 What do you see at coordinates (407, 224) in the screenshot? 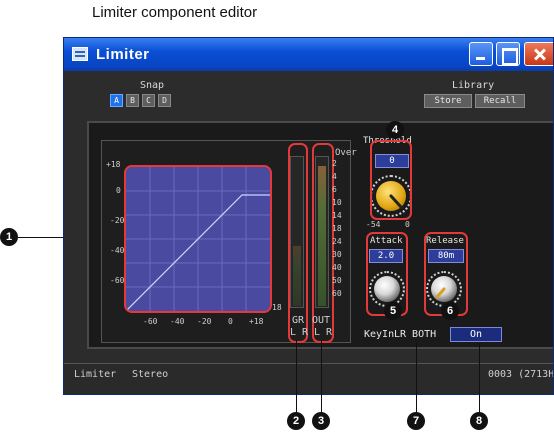
I see `threshold-max: 0` at bounding box center [407, 224].